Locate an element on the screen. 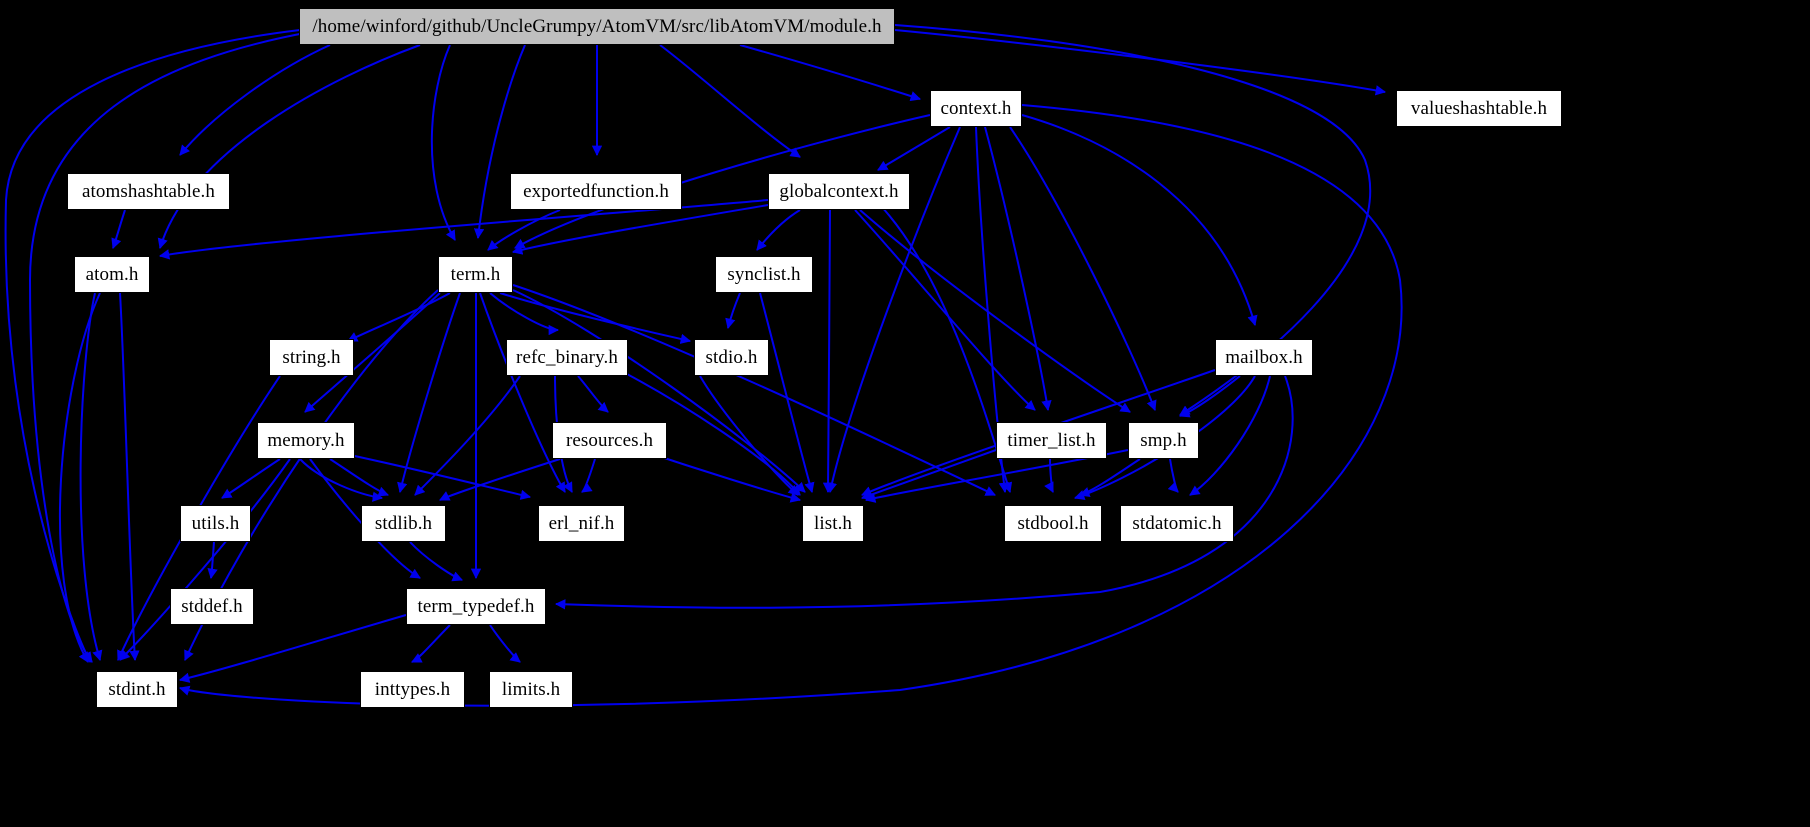 This screenshot has width=1810, height=827. graph-node-label: resources.h is located at coordinates (609, 440).